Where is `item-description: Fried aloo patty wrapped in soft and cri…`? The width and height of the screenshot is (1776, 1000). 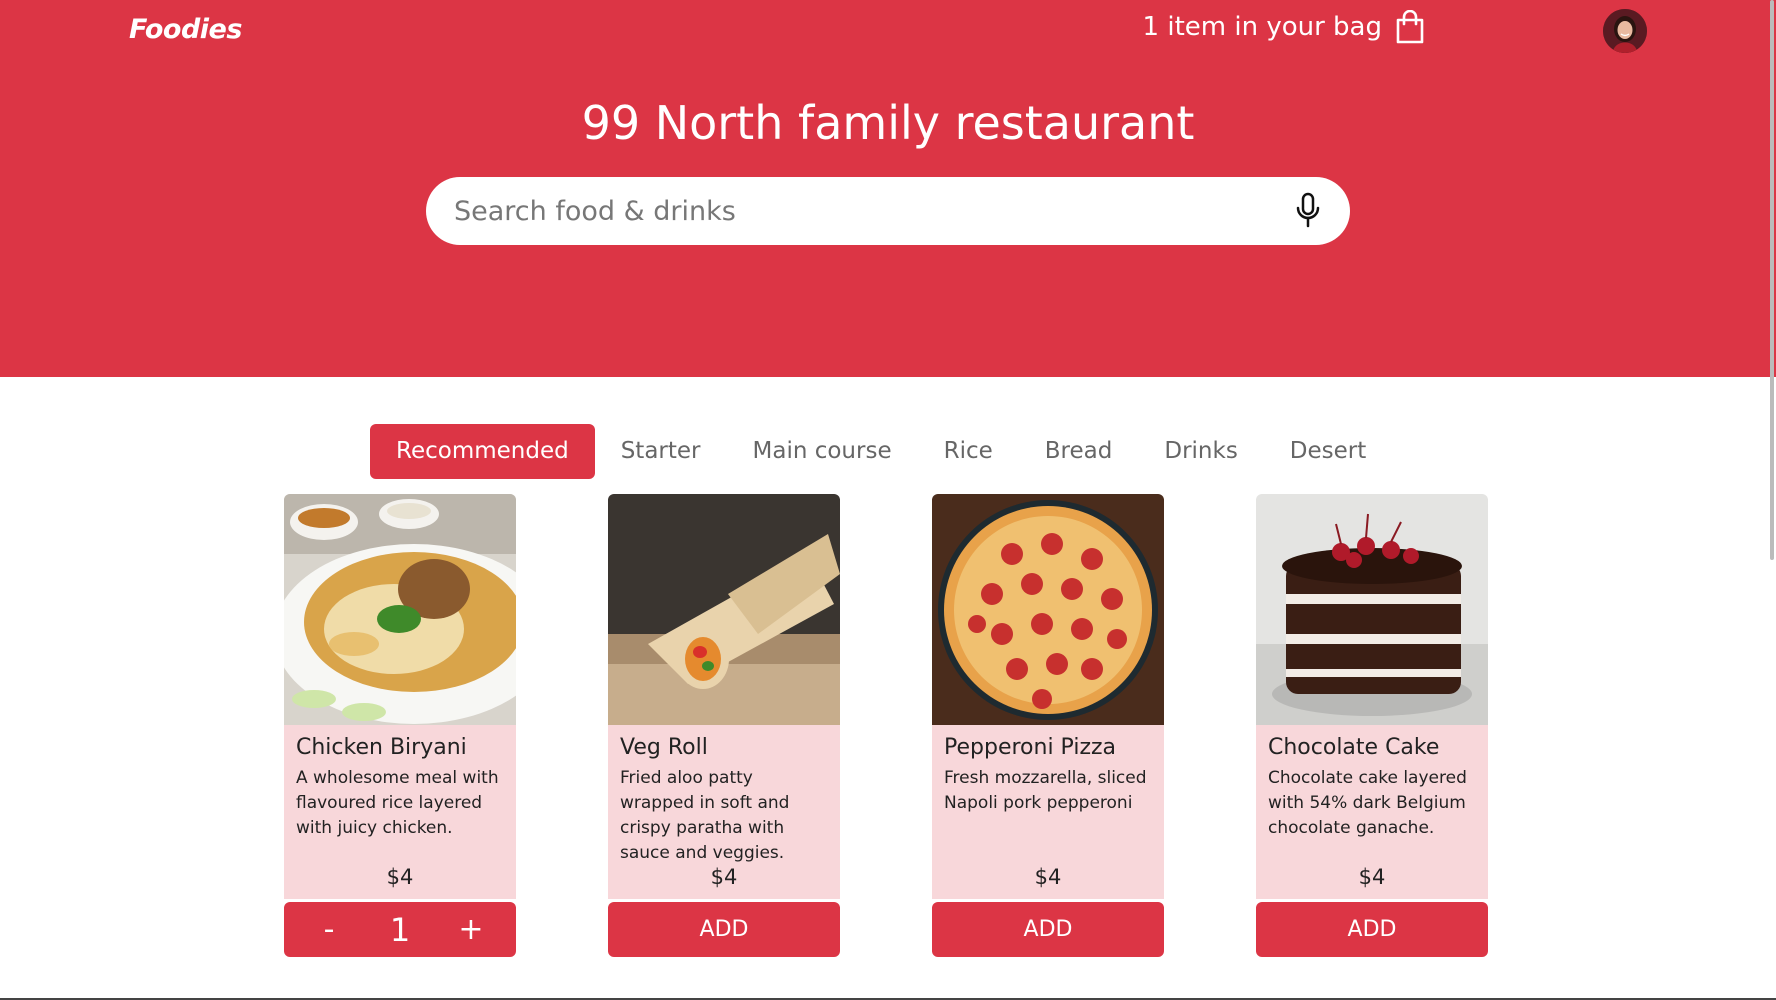
item-description: Fried aloo patty wrapped in soft and cri… is located at coordinates (705, 815).